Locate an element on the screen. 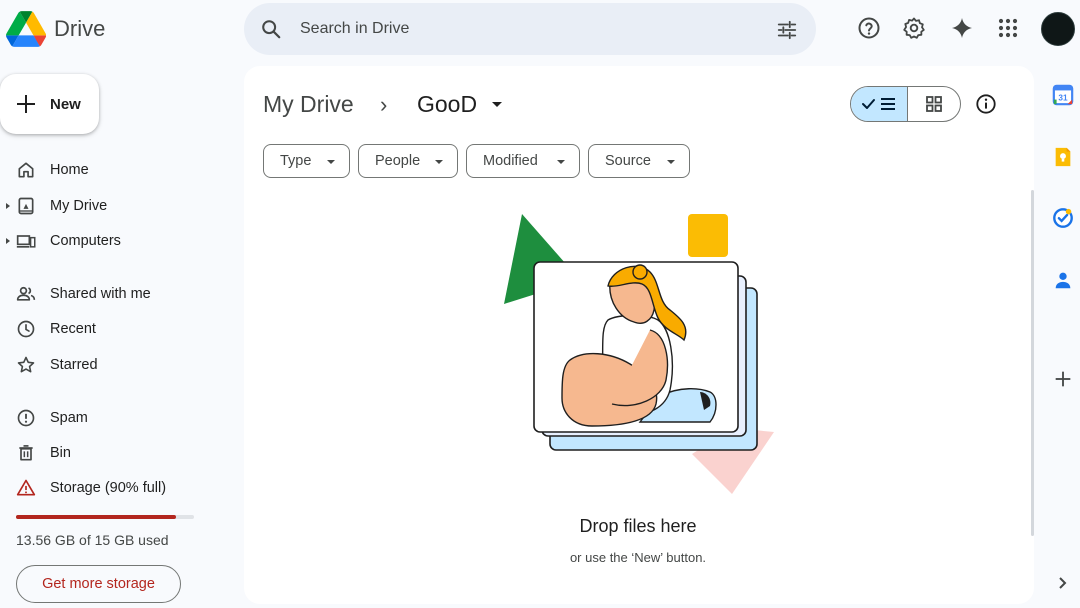 The width and height of the screenshot is (1080, 608). keep-icon is located at coordinates (1063, 157).